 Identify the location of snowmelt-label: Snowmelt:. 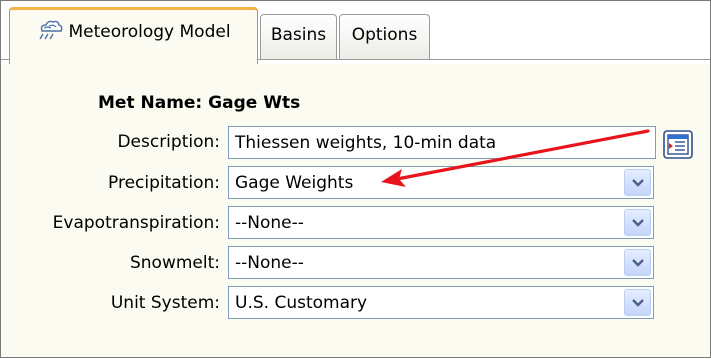
(174, 263).